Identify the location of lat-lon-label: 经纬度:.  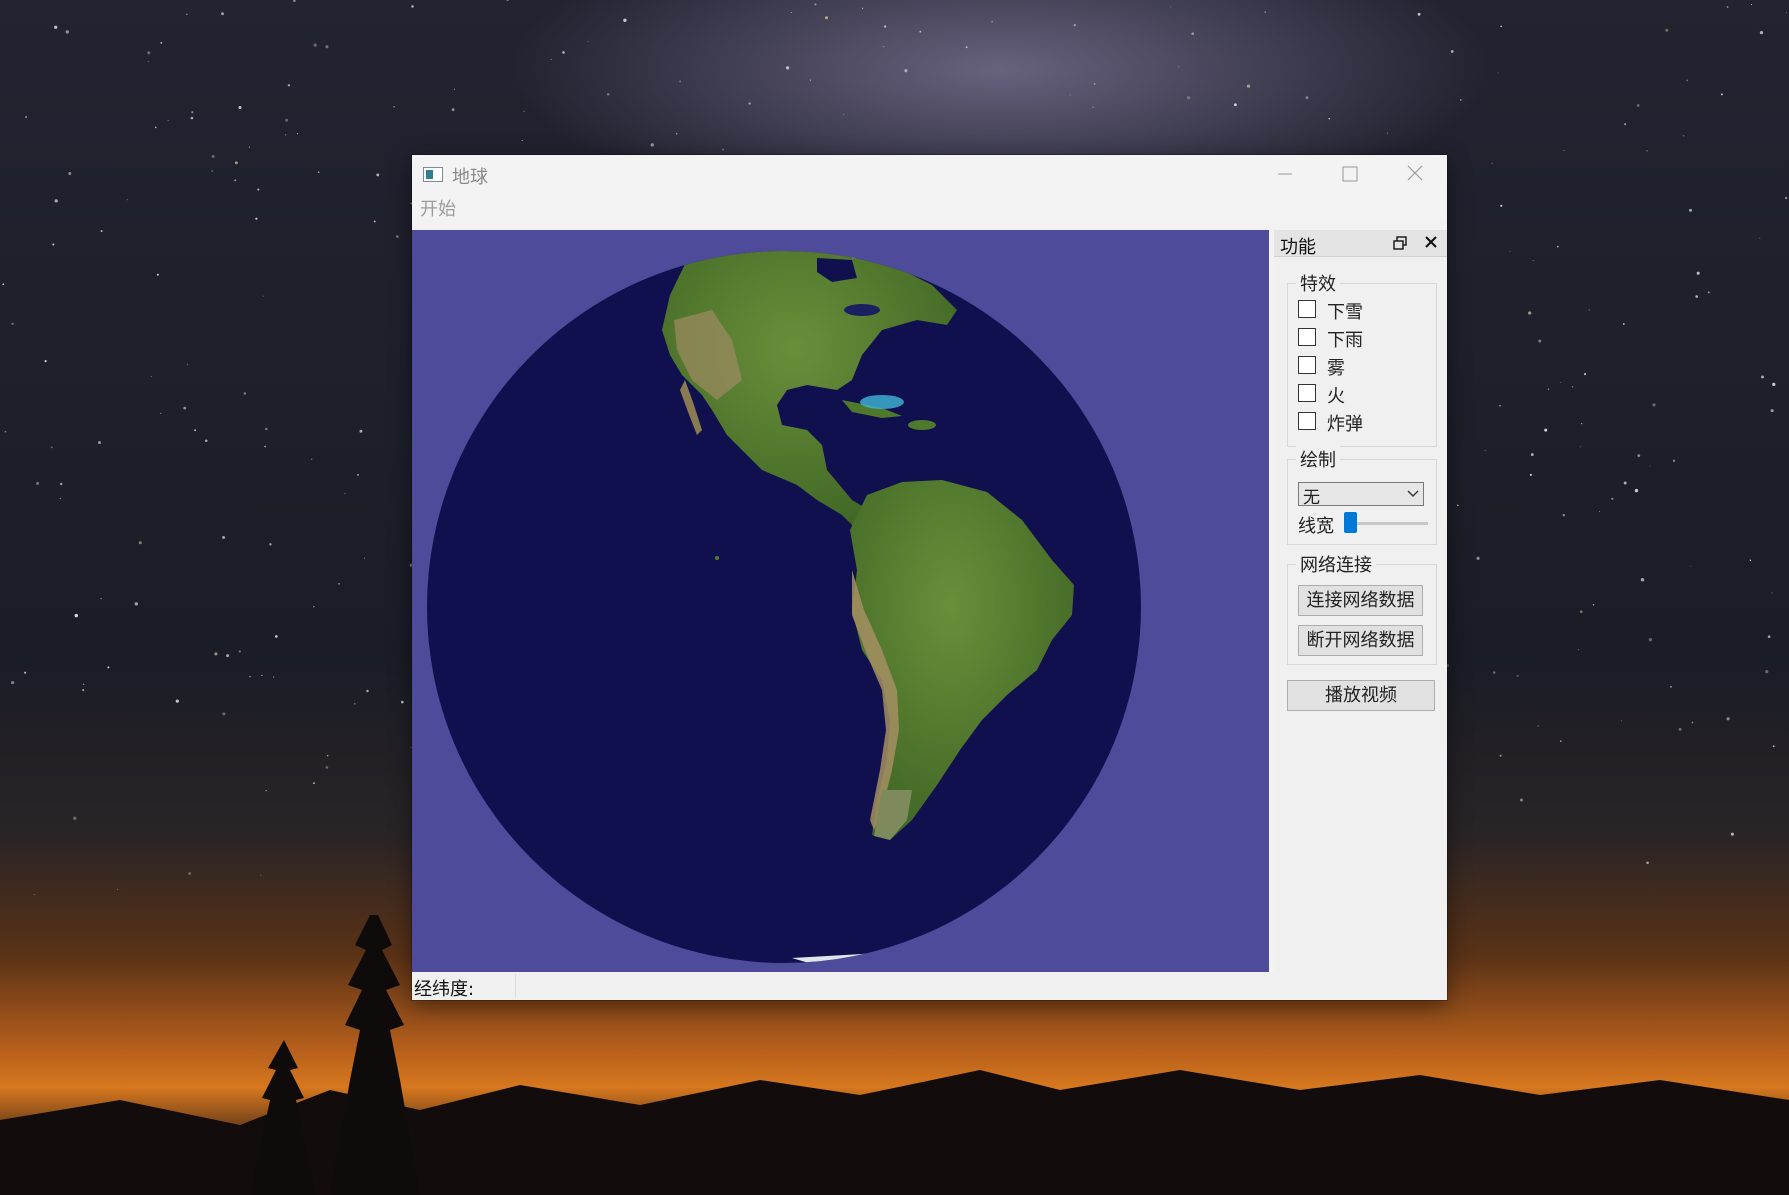
(444, 989).